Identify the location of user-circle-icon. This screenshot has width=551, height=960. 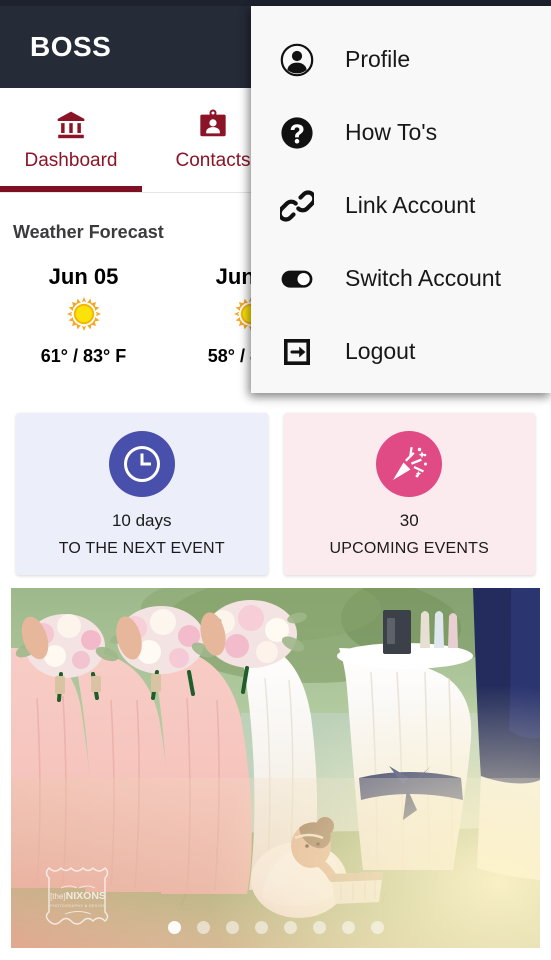
(297, 60).